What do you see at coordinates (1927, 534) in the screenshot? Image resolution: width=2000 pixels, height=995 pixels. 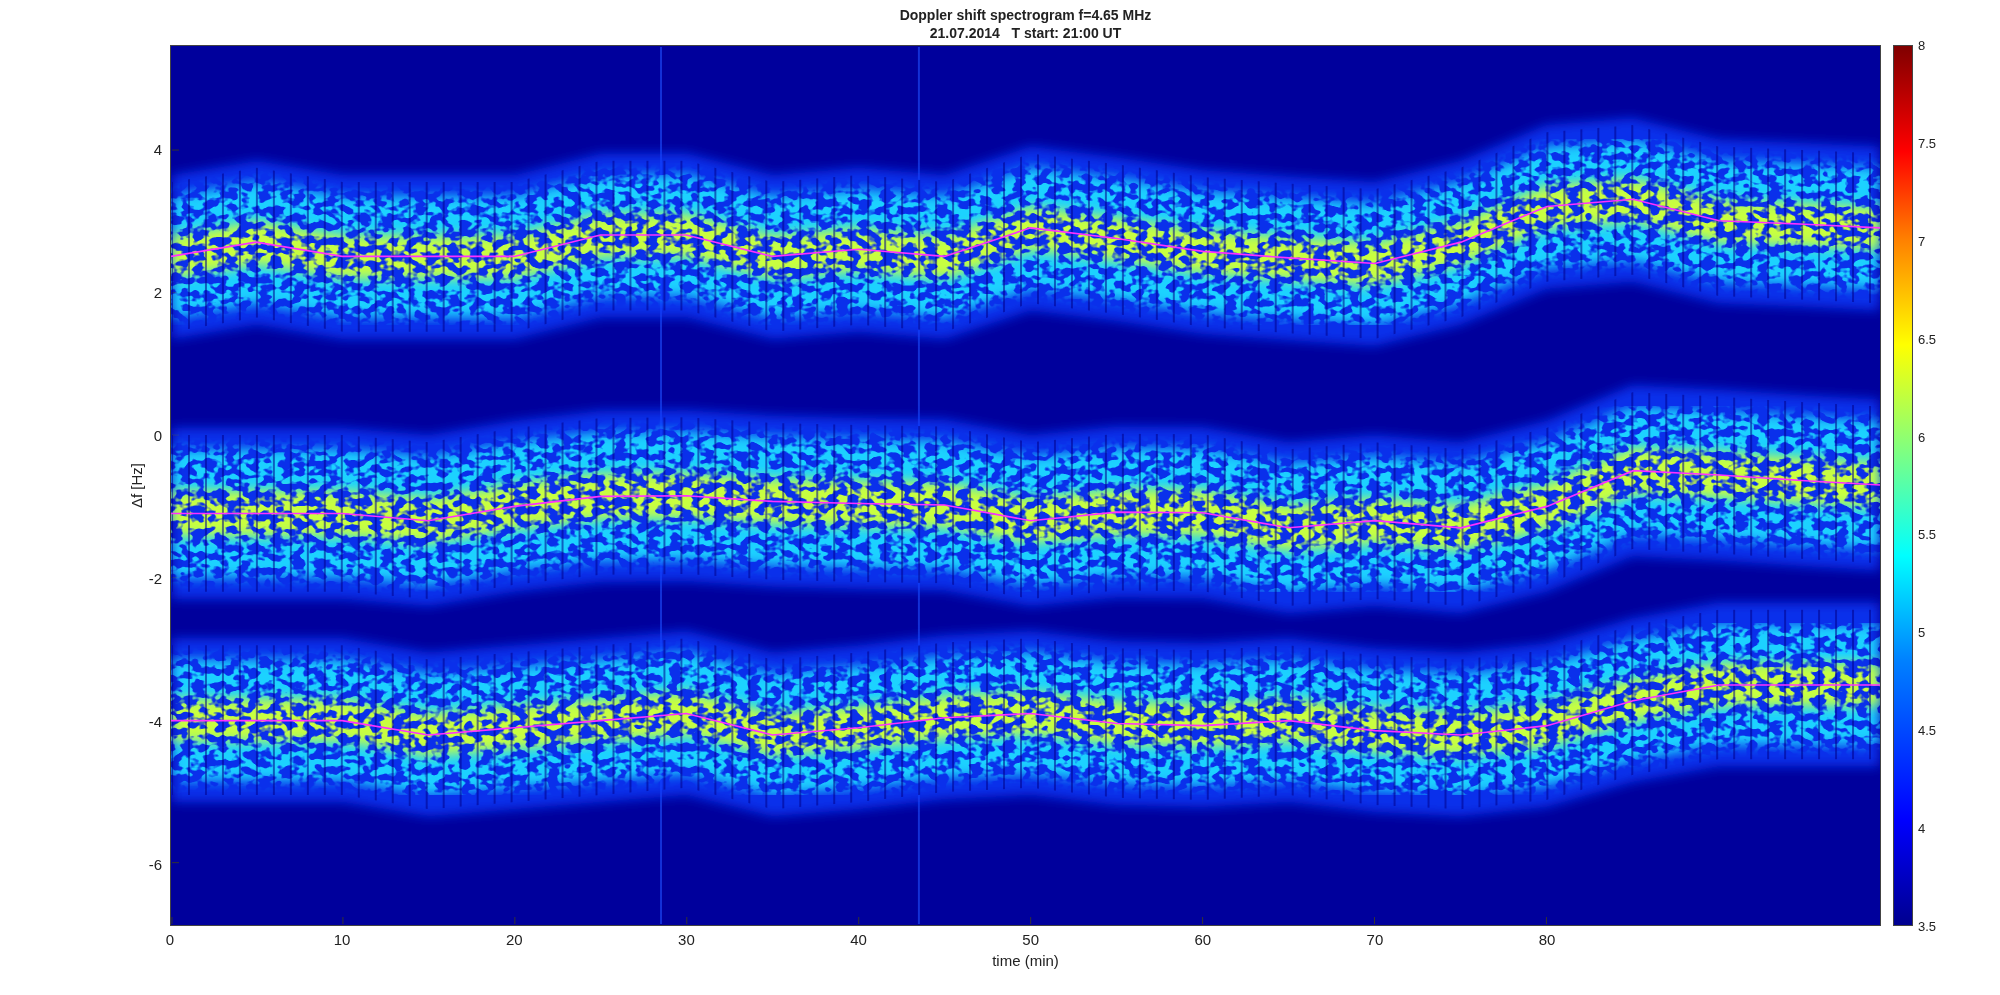 I see `colorbar-tick-label: 5.5` at bounding box center [1927, 534].